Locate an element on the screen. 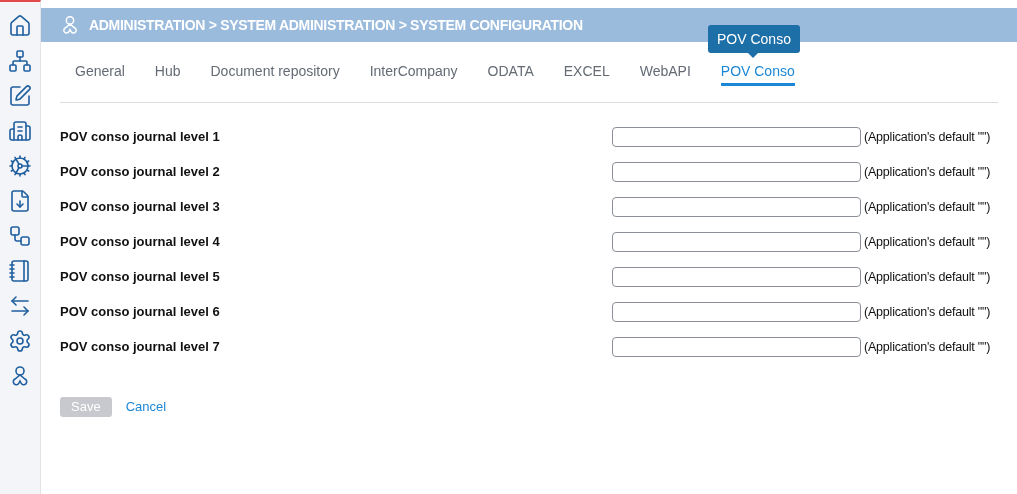 This screenshot has height=494, width=1017. field-label: POV conso journal level 6 is located at coordinates (140, 312).